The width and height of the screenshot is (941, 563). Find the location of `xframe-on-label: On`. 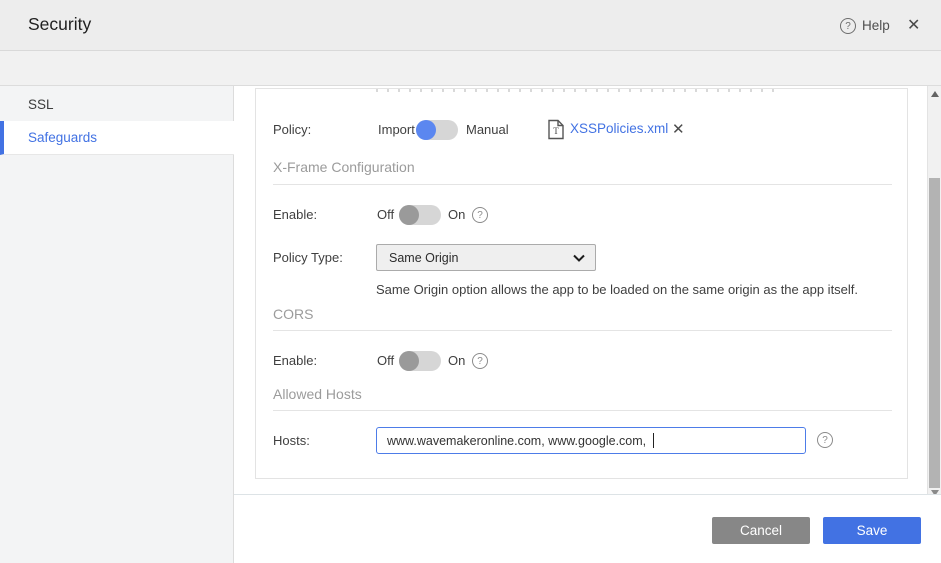

xframe-on-label: On is located at coordinates (457, 214).